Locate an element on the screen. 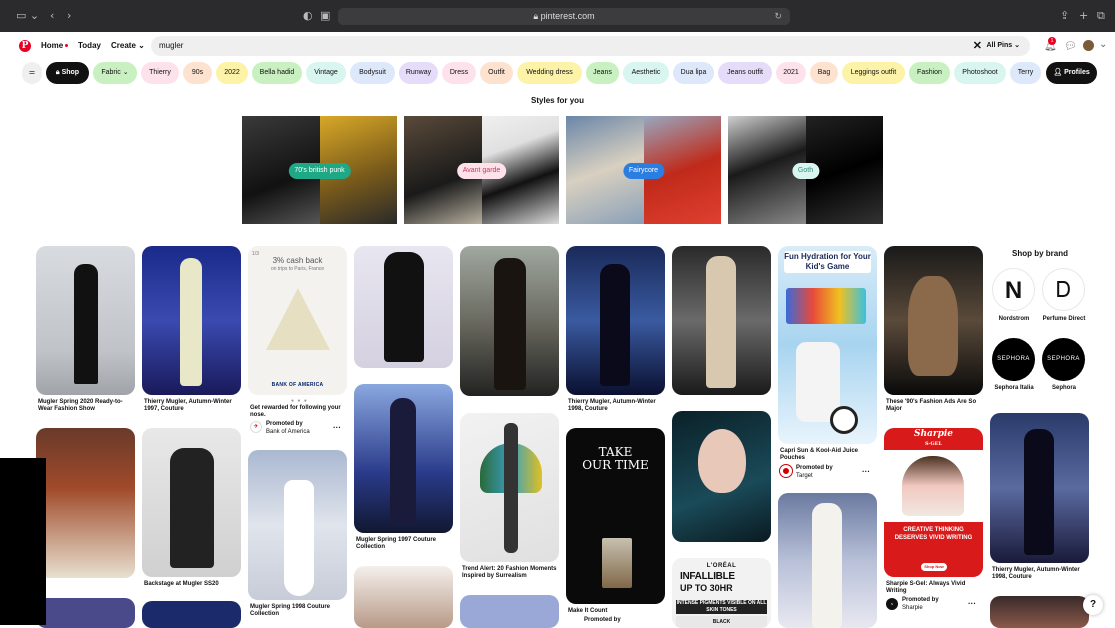 This screenshot has width=1115, height=628. search-scope-select: All Pins ⌄ is located at coordinates (1004, 46).